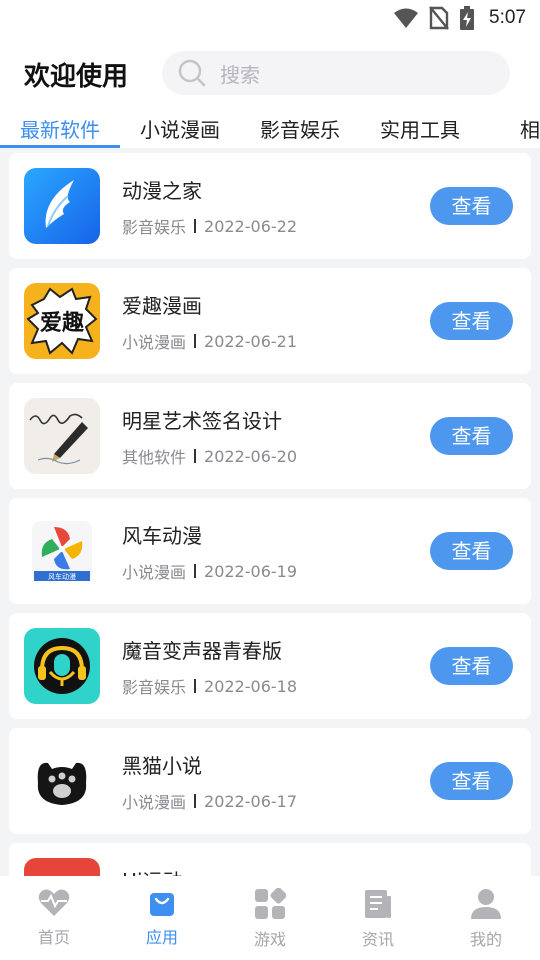  Describe the element at coordinates (270, 666) in the screenshot. I see `app-card: 魔音变声器青春版 影音娱乐 2022-06-18 查看` at that location.